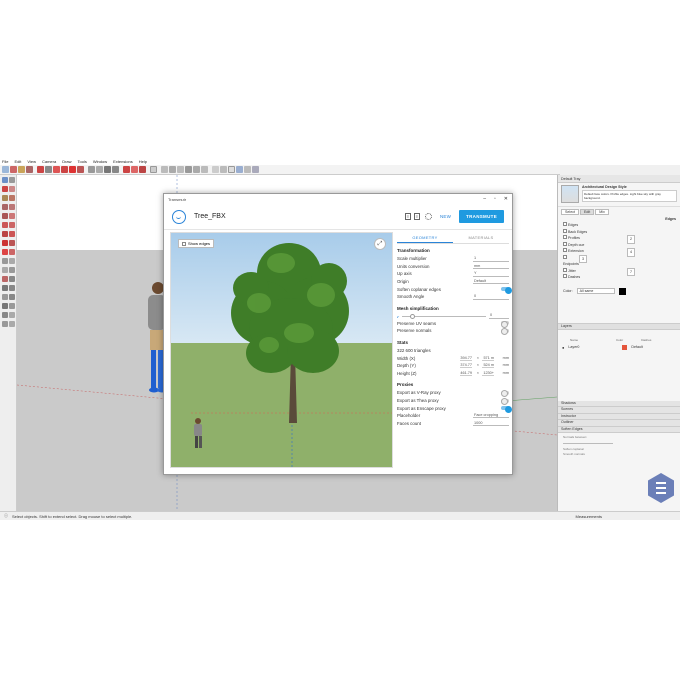 This screenshot has height=680, width=680. I want to click on shapes-tool-icon, so click(40, 169).